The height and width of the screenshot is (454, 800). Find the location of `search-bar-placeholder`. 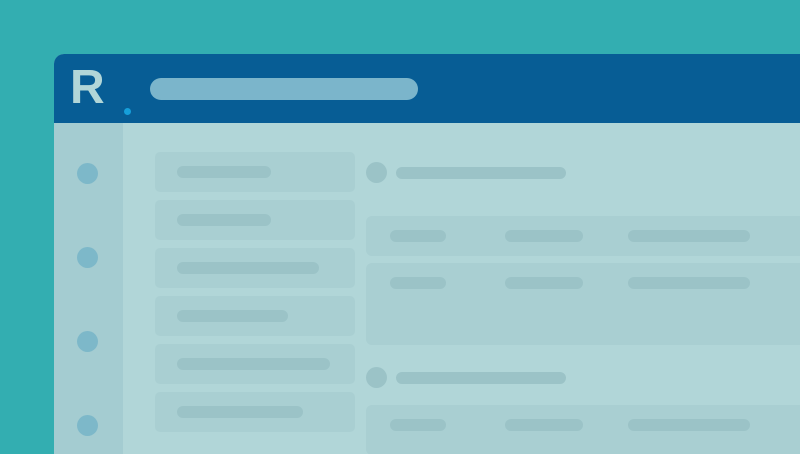

search-bar-placeholder is located at coordinates (284, 89).